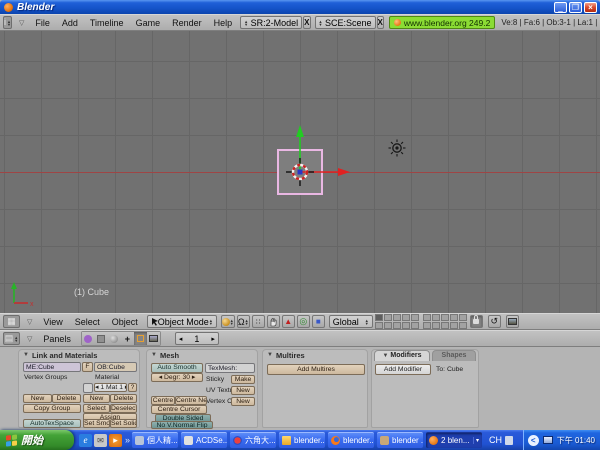  Describe the element at coordinates (182, 425) in the screenshot. I see `no-vnormal-flip-toggle: No V.Normal Flip` at that location.